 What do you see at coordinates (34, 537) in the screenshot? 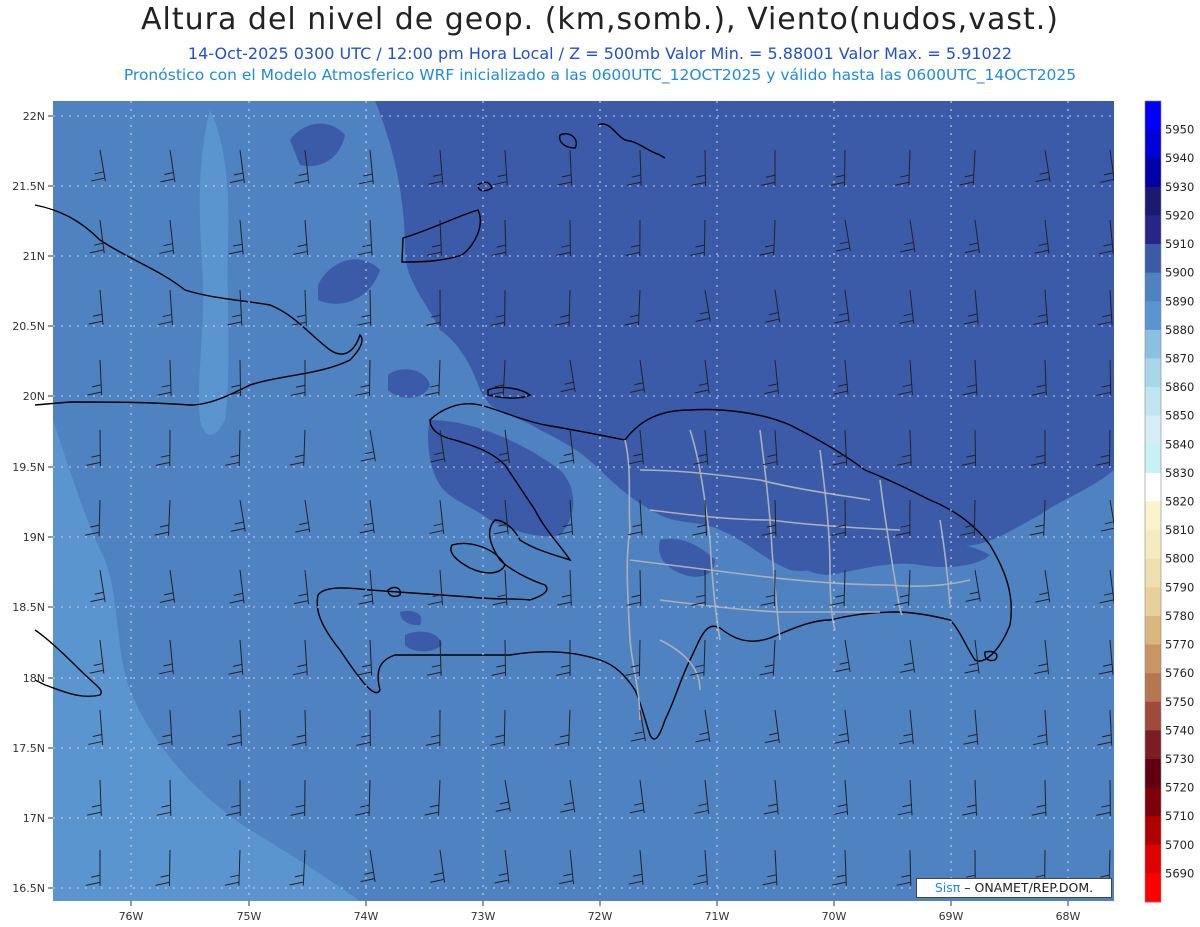
I see `lat-tick-label: 19N` at bounding box center [34, 537].